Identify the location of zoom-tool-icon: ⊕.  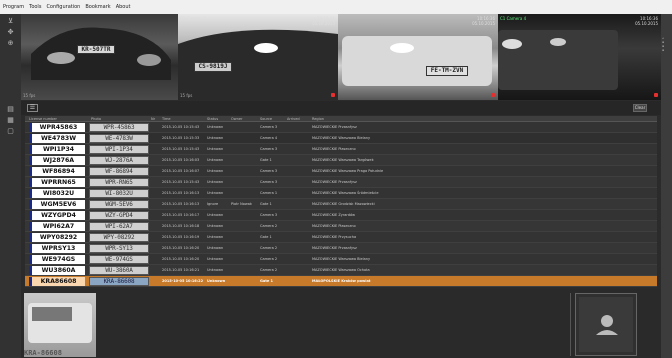
(10, 43).